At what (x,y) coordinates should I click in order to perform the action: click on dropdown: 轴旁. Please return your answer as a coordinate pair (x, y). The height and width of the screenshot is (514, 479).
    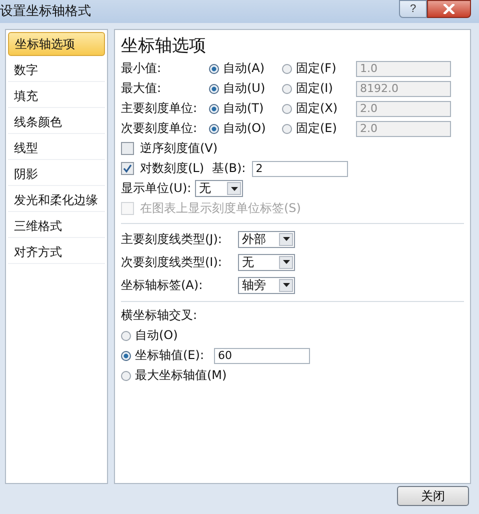
    Looking at the image, I should click on (266, 285).